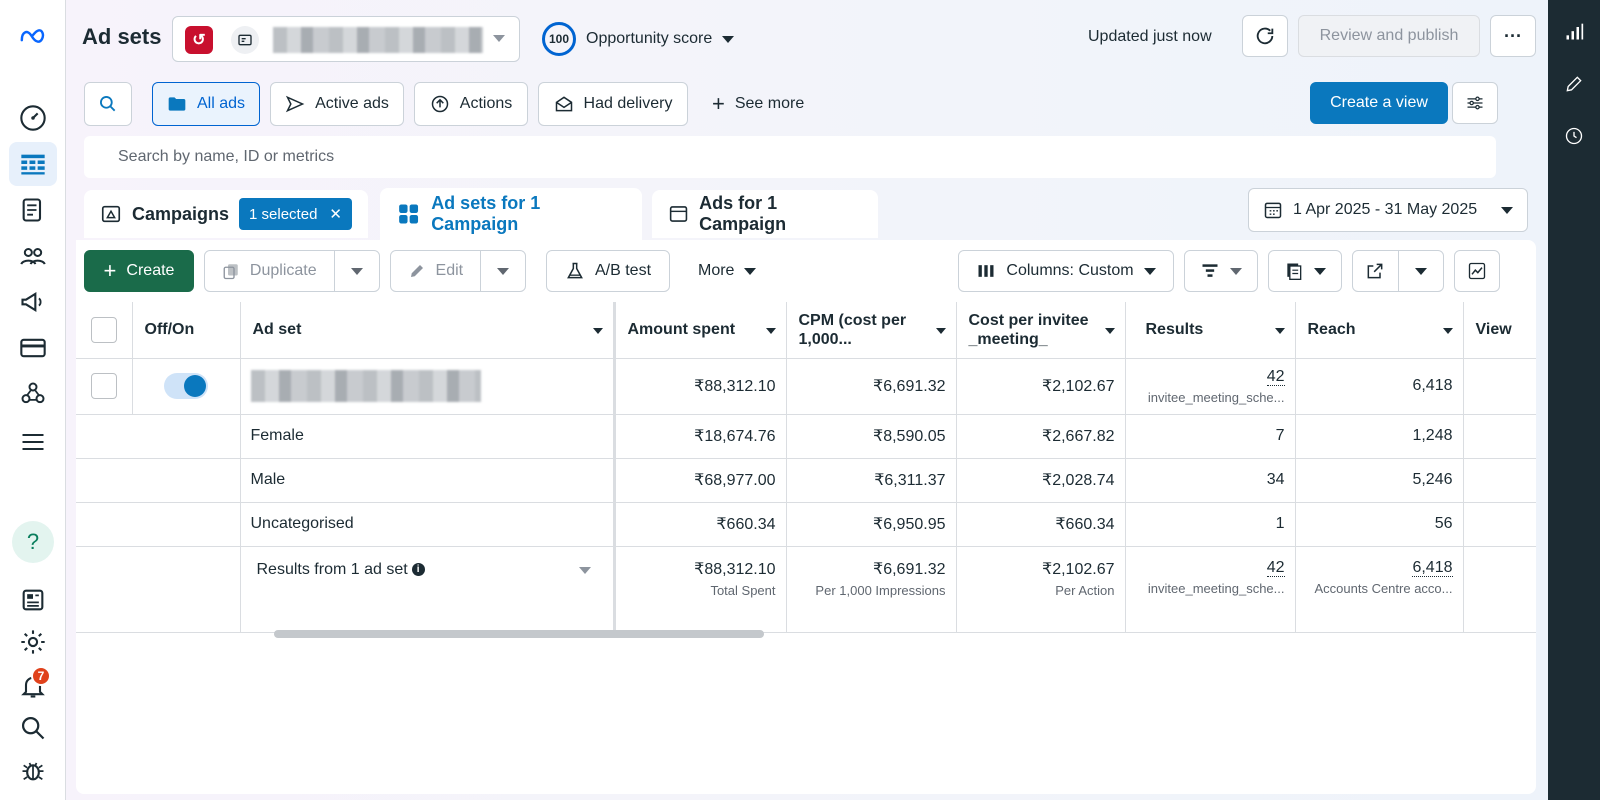  What do you see at coordinates (1085, 590) in the screenshot?
I see `summary-cost-sub: Per Action` at bounding box center [1085, 590].